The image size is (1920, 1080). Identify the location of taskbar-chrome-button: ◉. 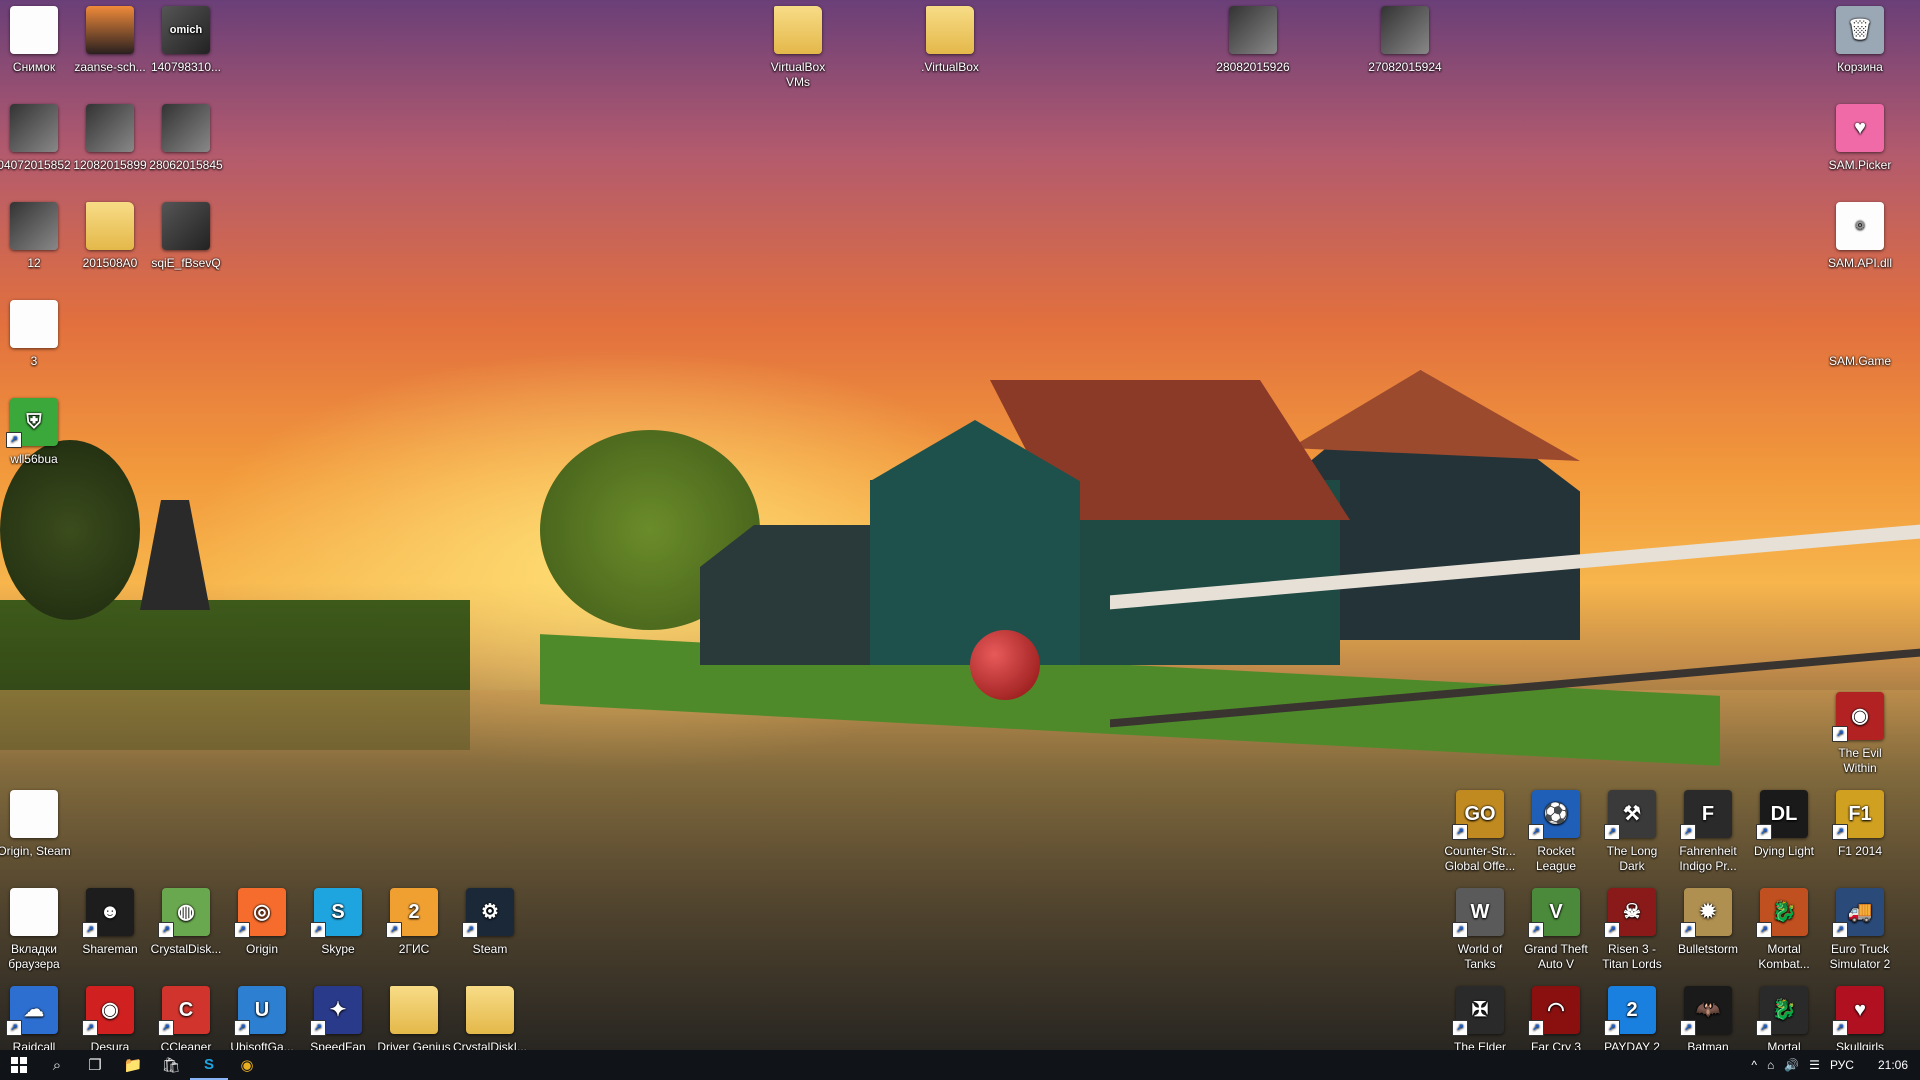
(247, 1065).